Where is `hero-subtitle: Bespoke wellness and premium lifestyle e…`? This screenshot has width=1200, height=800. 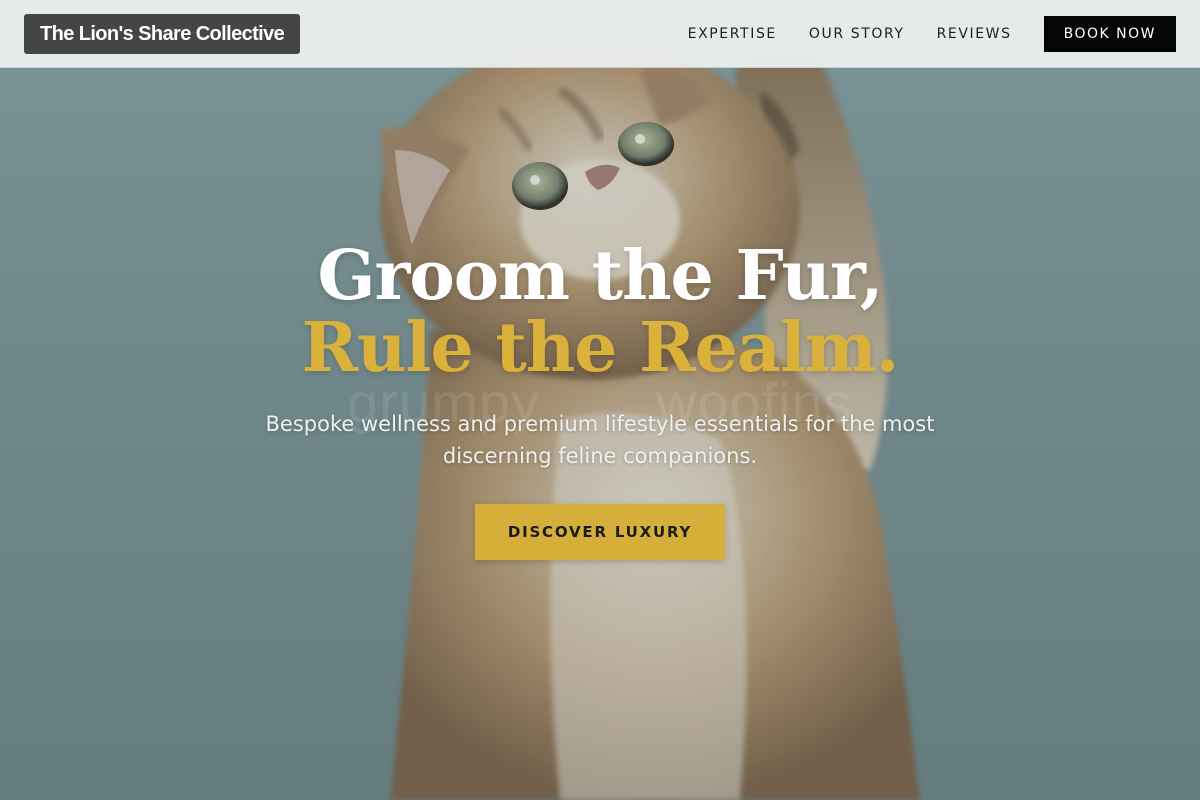
hero-subtitle: Bespoke wellness and premium lifestyle e… is located at coordinates (600, 440).